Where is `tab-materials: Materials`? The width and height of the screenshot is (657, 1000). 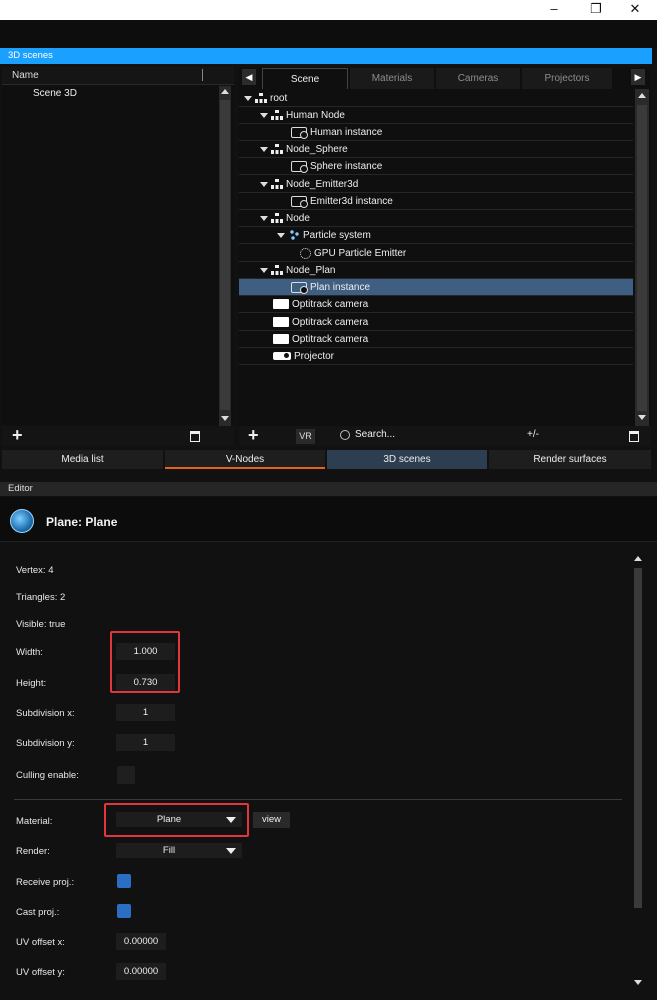 tab-materials: Materials is located at coordinates (392, 78).